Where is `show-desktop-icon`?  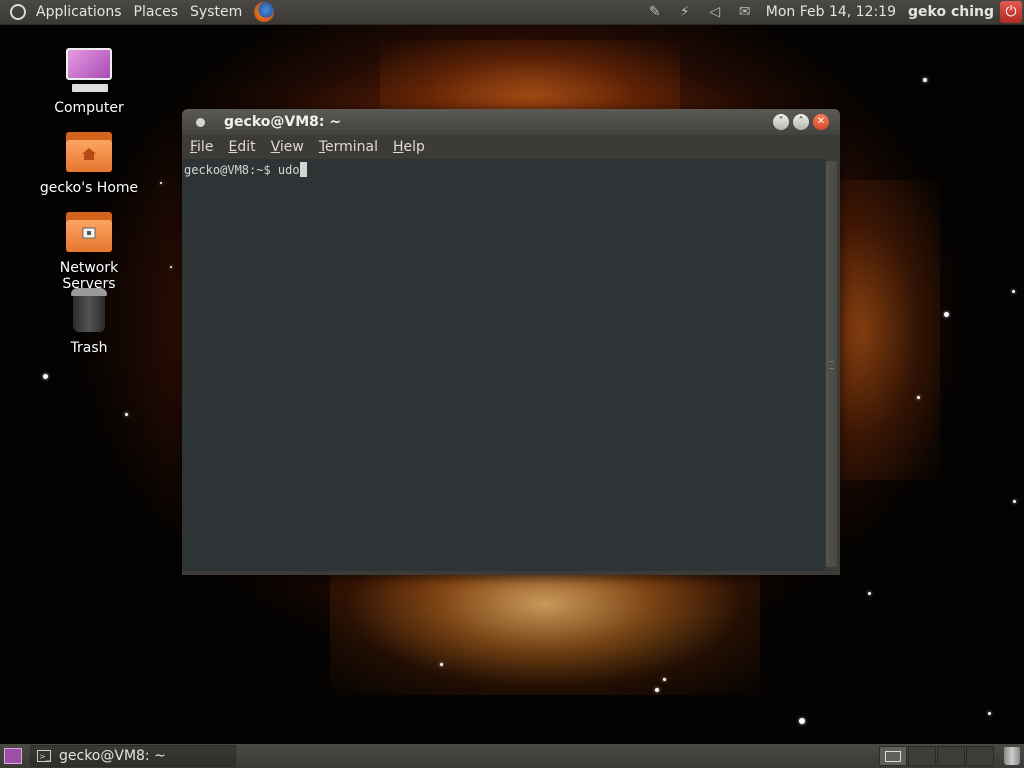
show-desktop-icon is located at coordinates (13, 756).